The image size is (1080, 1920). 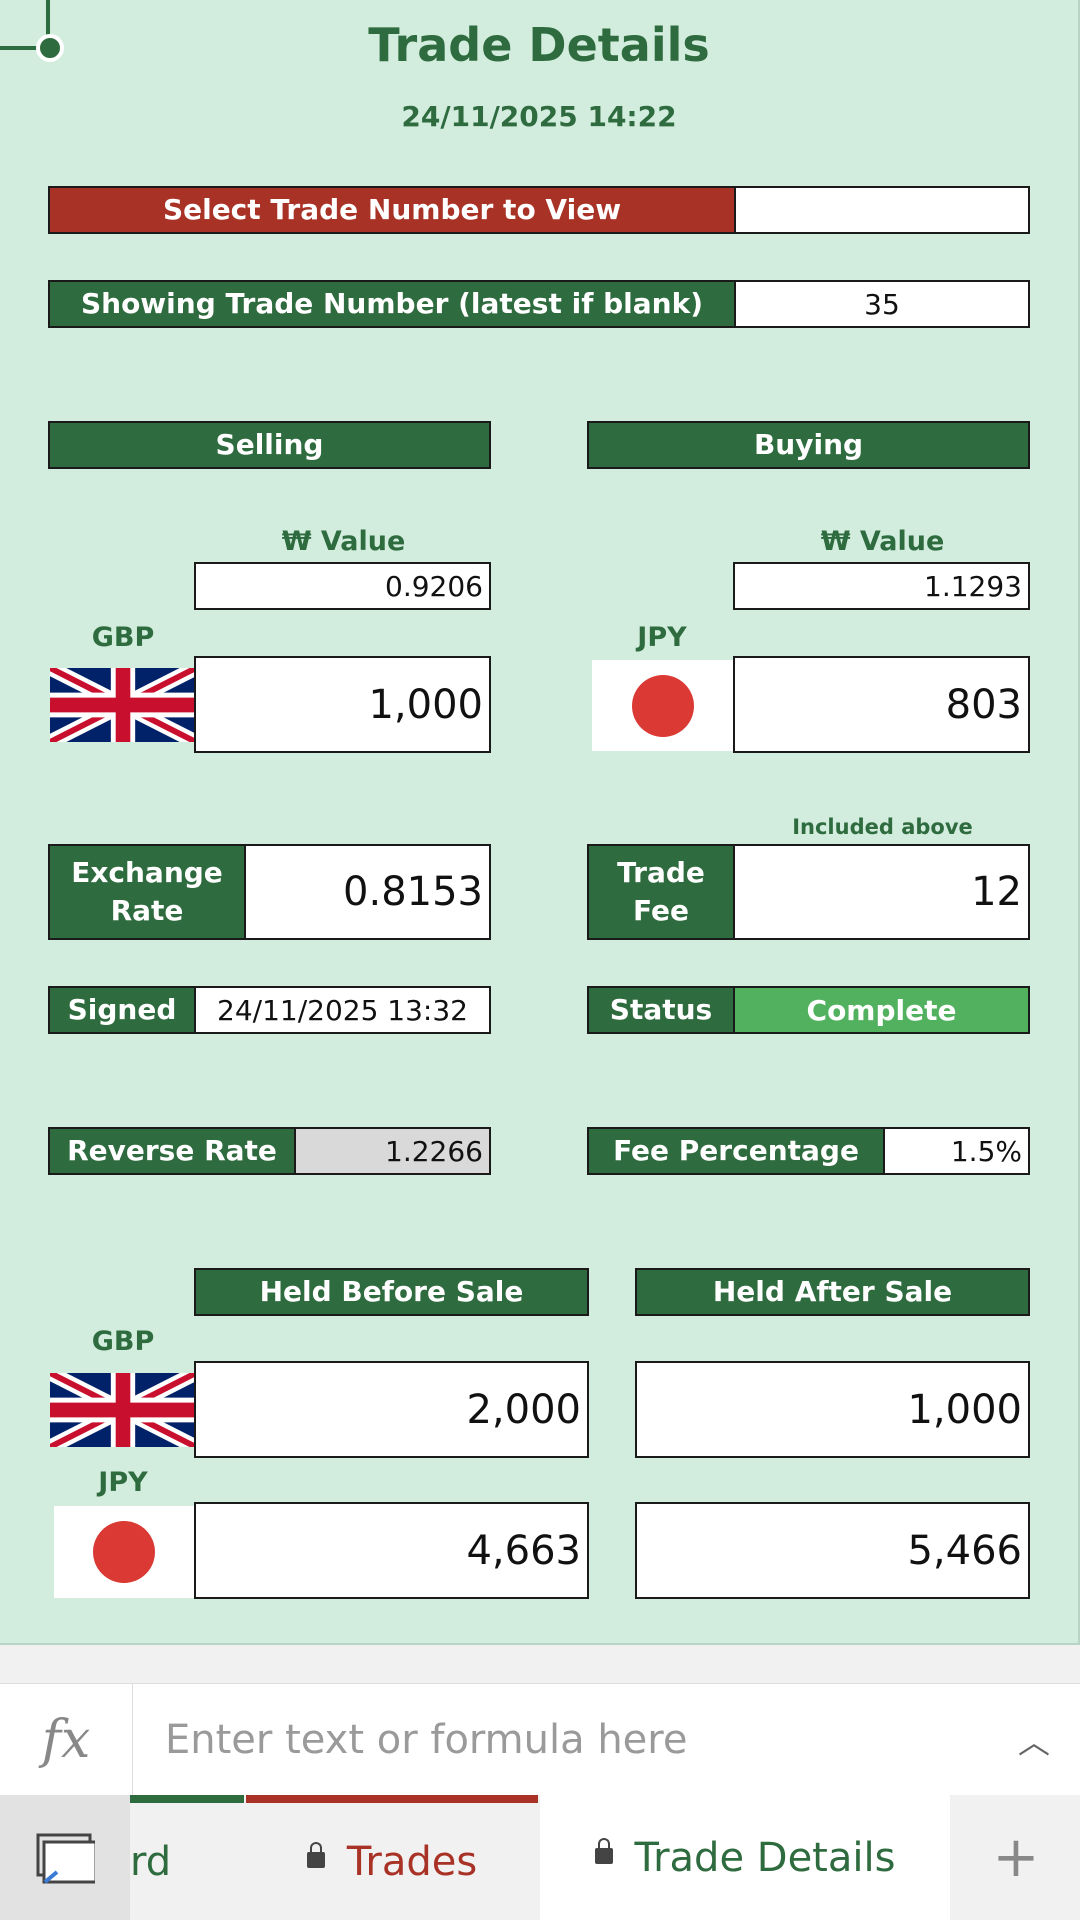 I want to click on function-icon: fx, so click(x=66, y=1740).